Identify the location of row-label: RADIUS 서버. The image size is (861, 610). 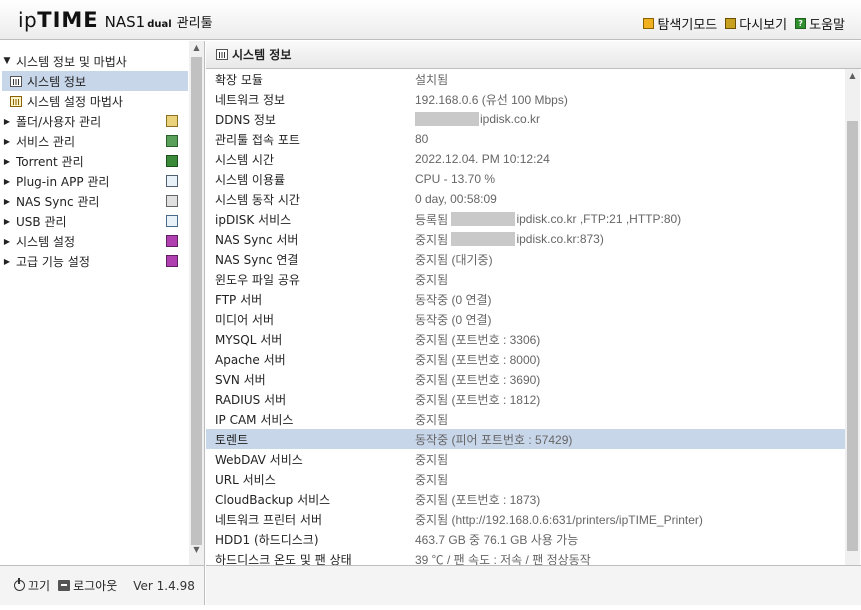
(251, 399).